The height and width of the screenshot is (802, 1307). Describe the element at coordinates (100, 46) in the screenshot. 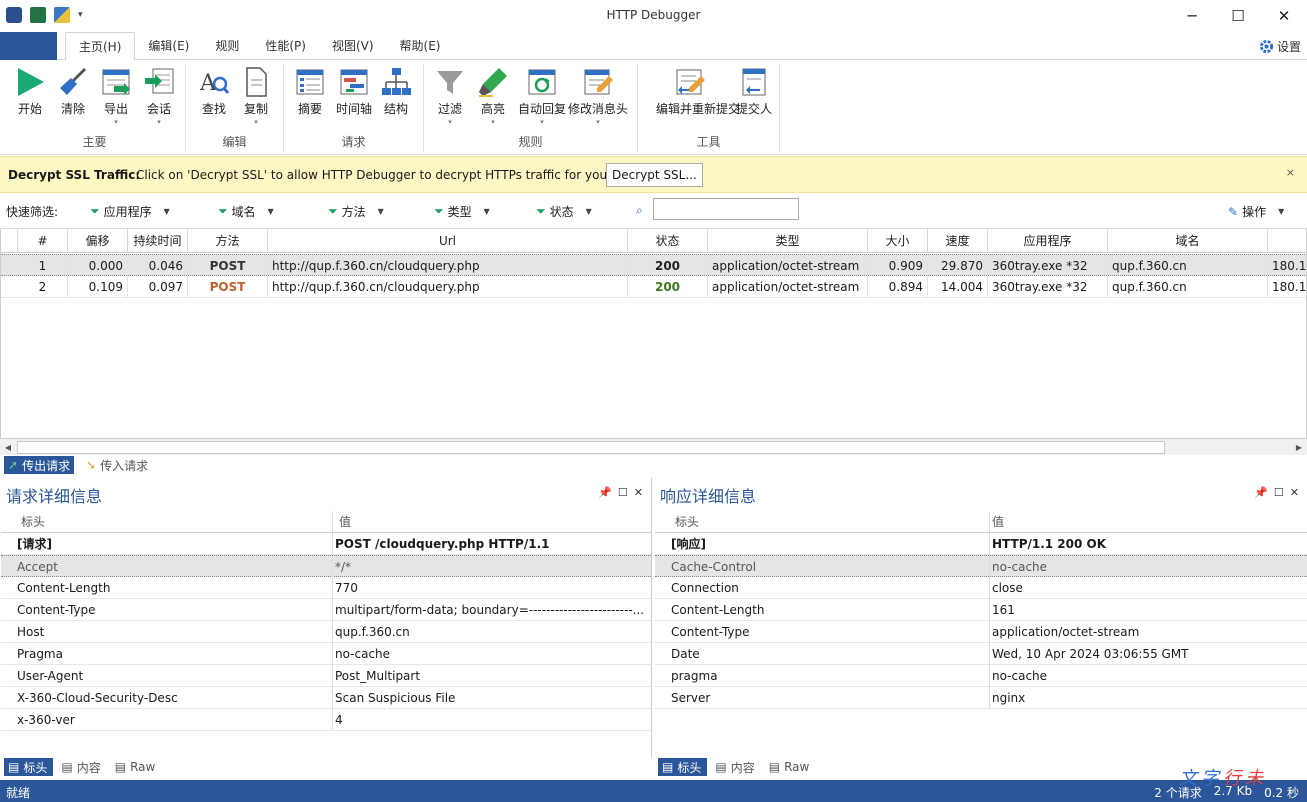

I see `tab-home: 主页(H)` at that location.